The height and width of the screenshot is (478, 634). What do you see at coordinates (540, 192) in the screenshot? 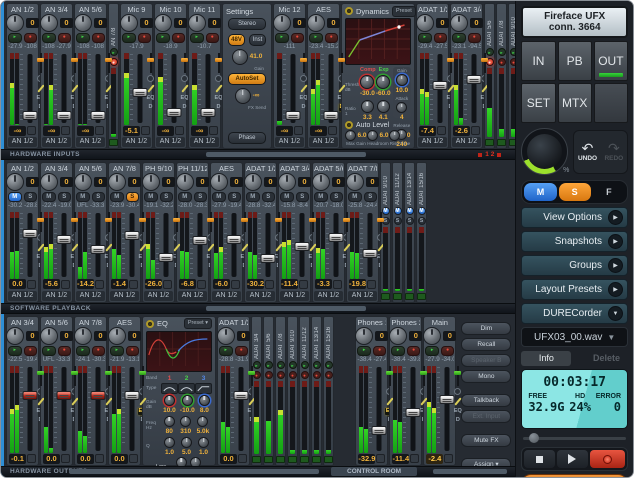
I see `mute-master-button: M` at bounding box center [540, 192].